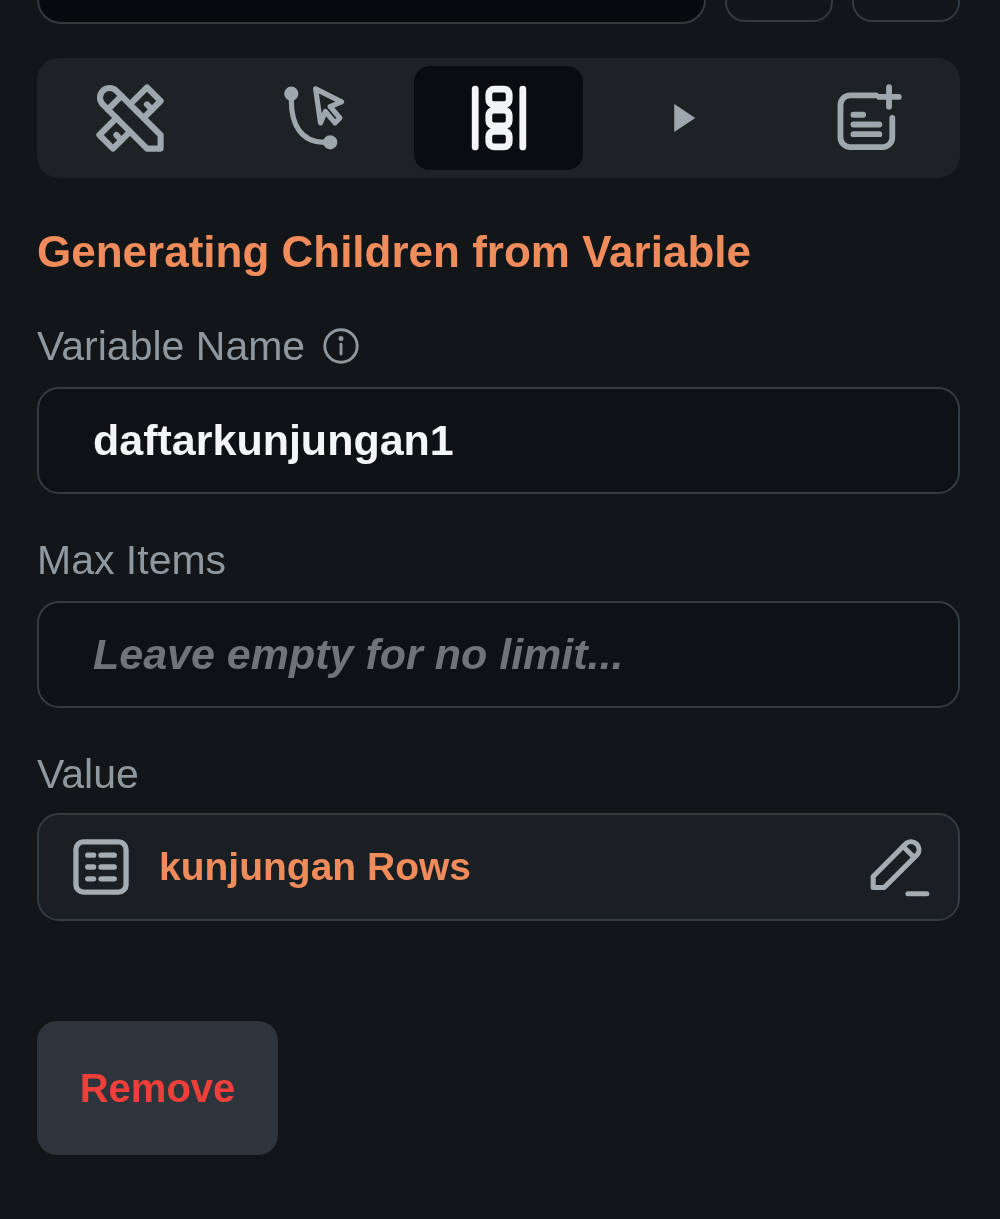 Image resolution: width=1000 pixels, height=1219 pixels. What do you see at coordinates (341, 346) in the screenshot?
I see `info-icon` at bounding box center [341, 346].